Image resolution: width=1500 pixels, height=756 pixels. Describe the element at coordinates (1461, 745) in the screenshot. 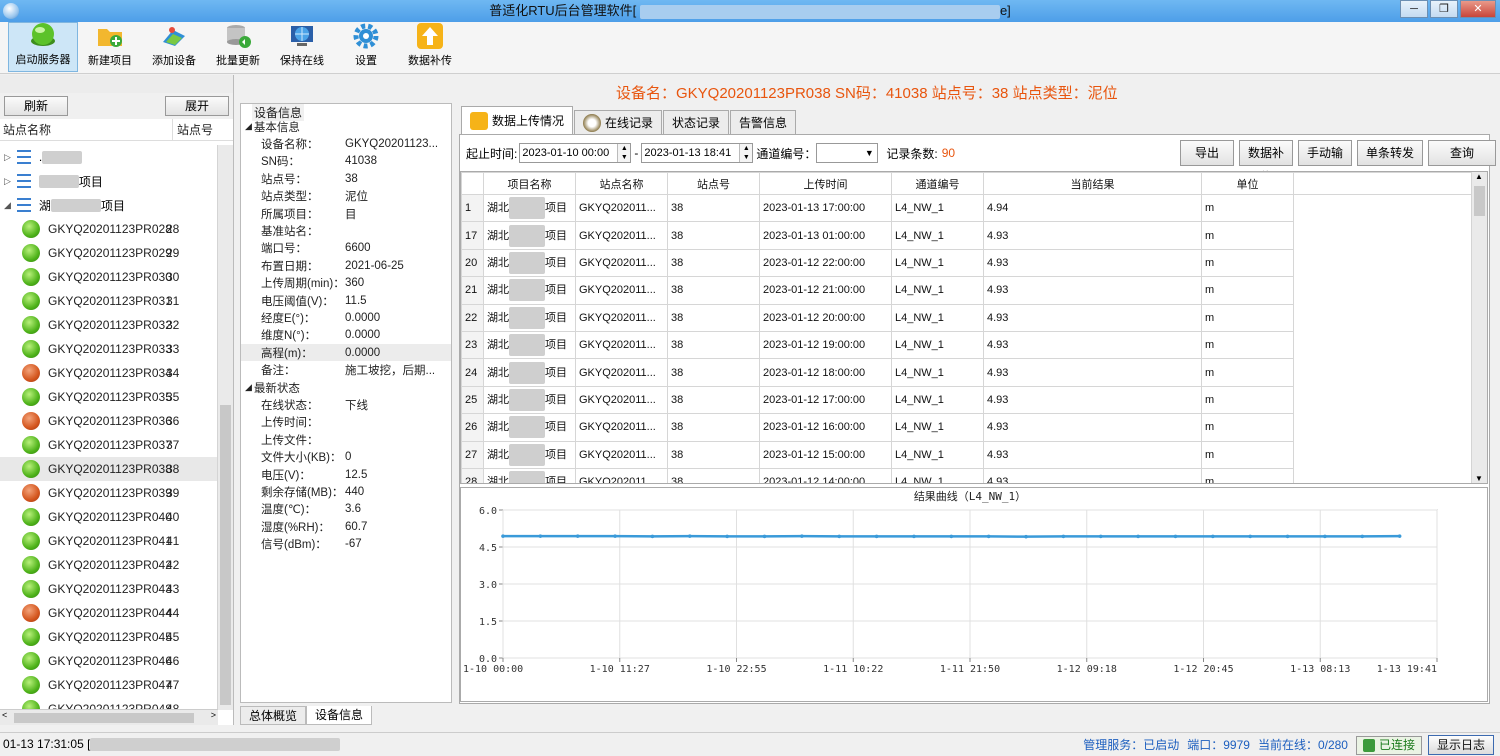

I see `show-log-button: 显示日志` at that location.